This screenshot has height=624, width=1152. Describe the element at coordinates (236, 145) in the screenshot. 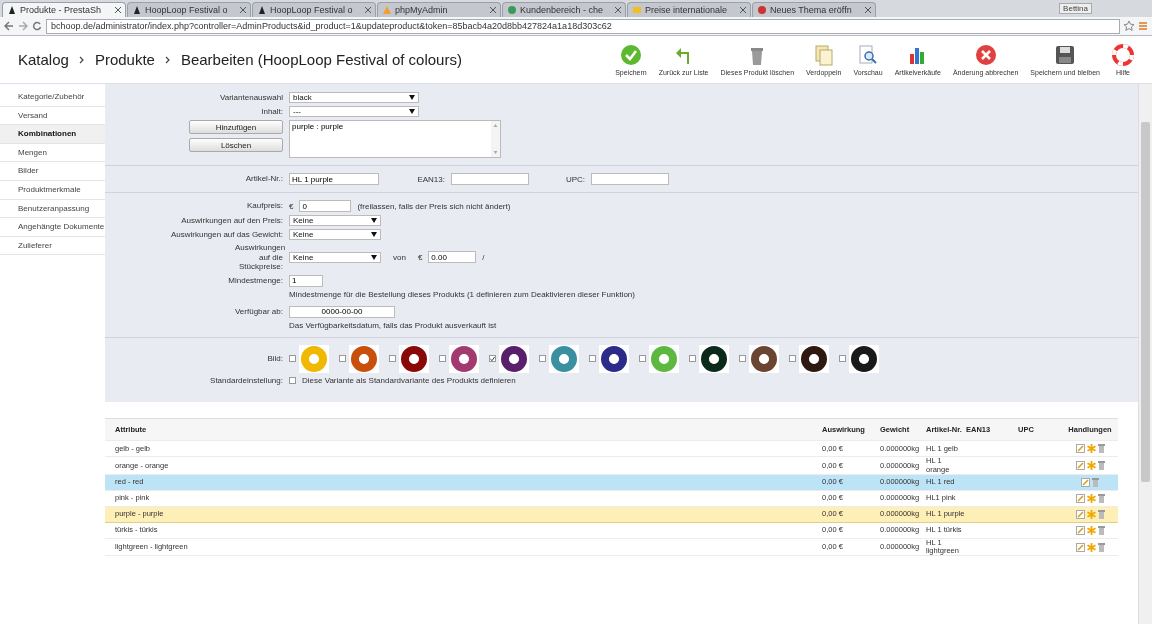

I see `delete-button: Löschen` at that location.